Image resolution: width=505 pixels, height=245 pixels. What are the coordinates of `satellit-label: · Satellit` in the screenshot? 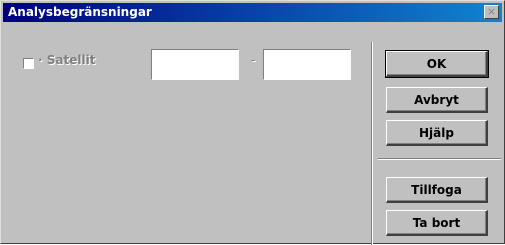 It's located at (67, 60).